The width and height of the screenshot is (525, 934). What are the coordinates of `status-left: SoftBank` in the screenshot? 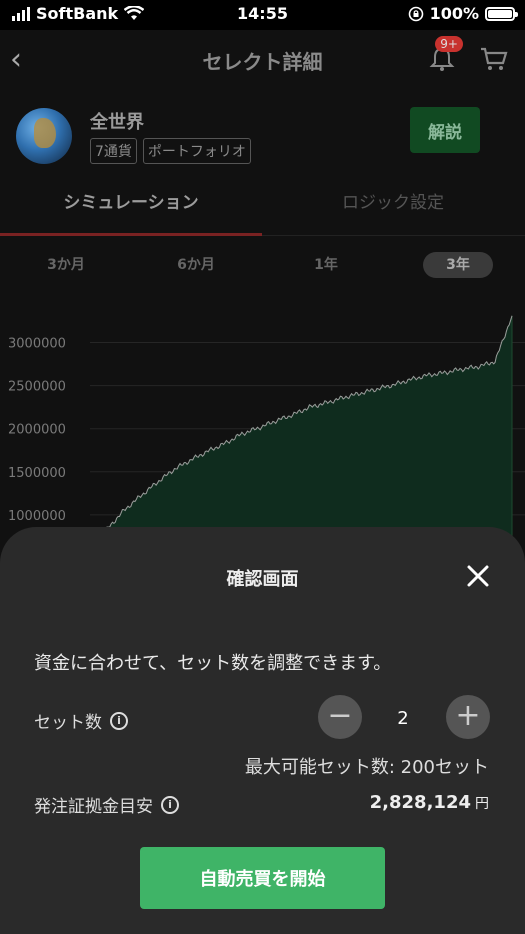 It's located at (78, 13).